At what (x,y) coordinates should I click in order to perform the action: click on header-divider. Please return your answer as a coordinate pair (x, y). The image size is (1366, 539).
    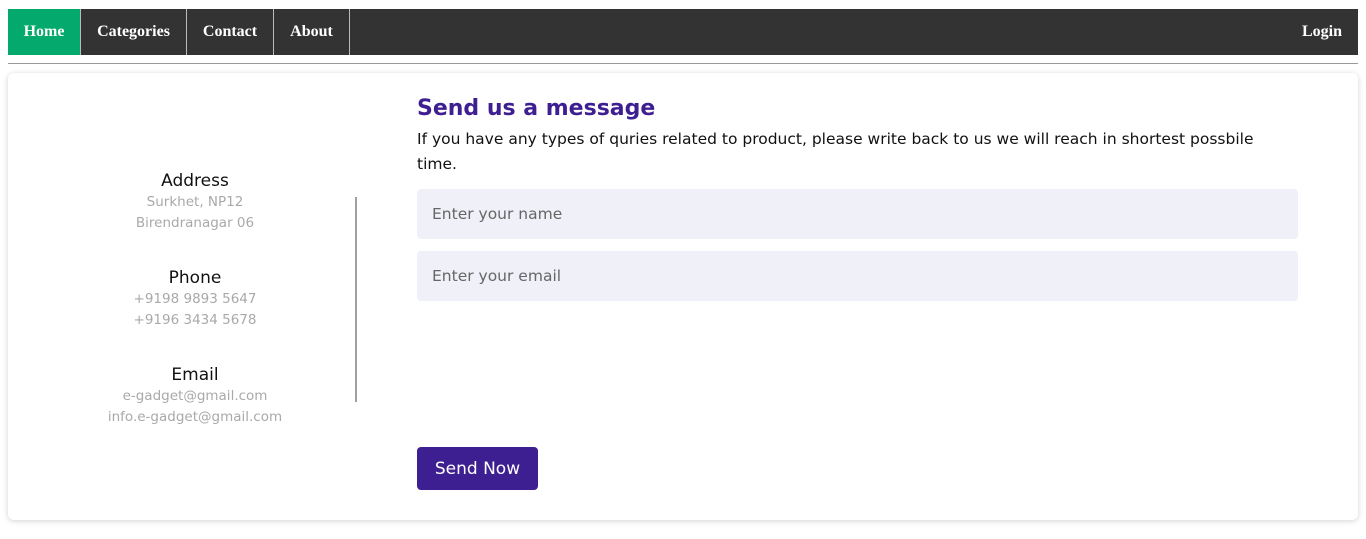
    Looking at the image, I should click on (683, 63).